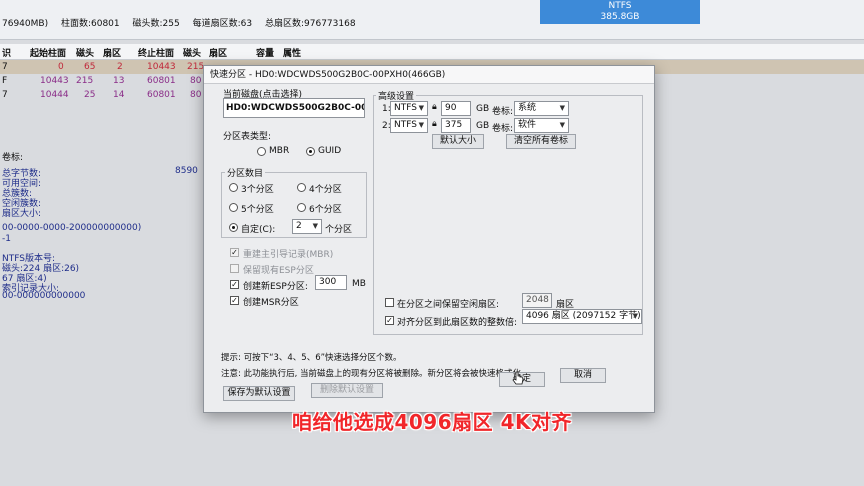  Describe the element at coordinates (234, 252) in the screenshot. I see `rebuild-mbr-checkbox` at that location.